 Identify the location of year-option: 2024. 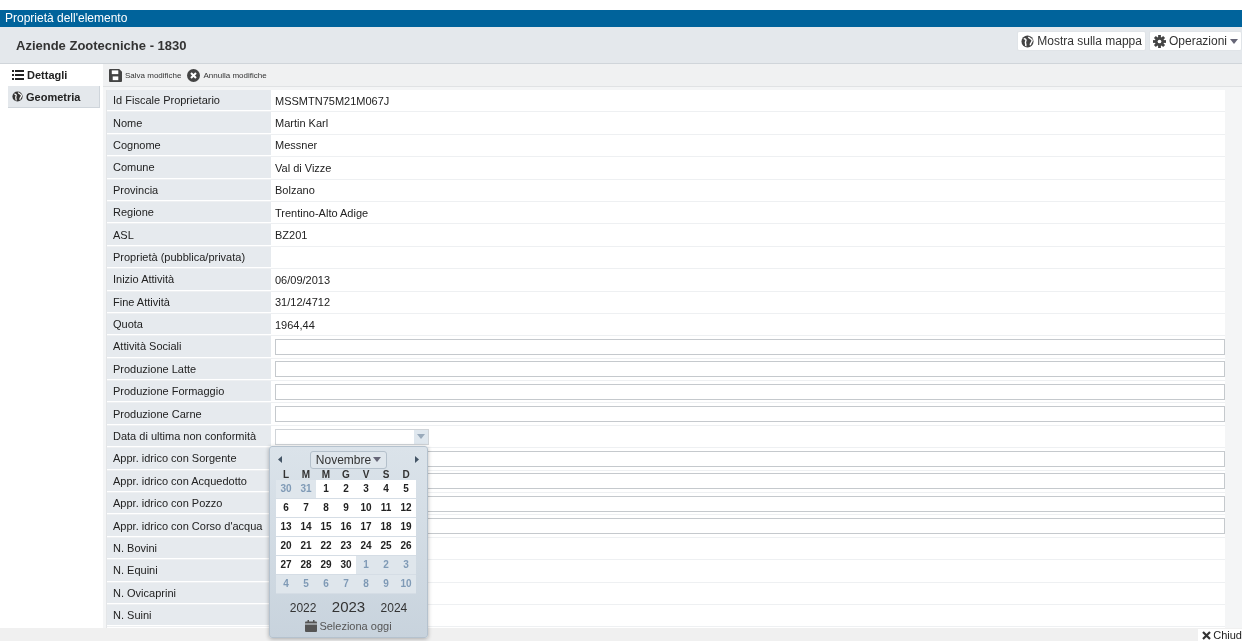
(394, 607).